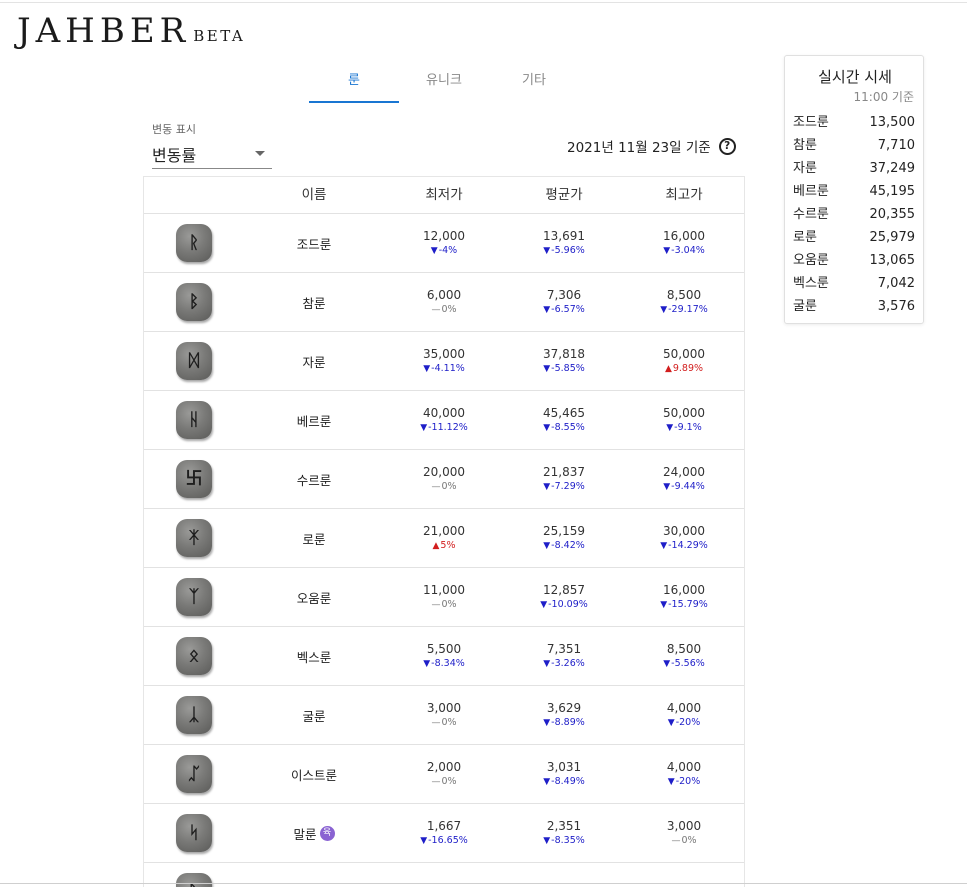 The image size is (967, 887). Describe the element at coordinates (194, 880) in the screenshot. I see `rune-icon: ᚢ` at that location.